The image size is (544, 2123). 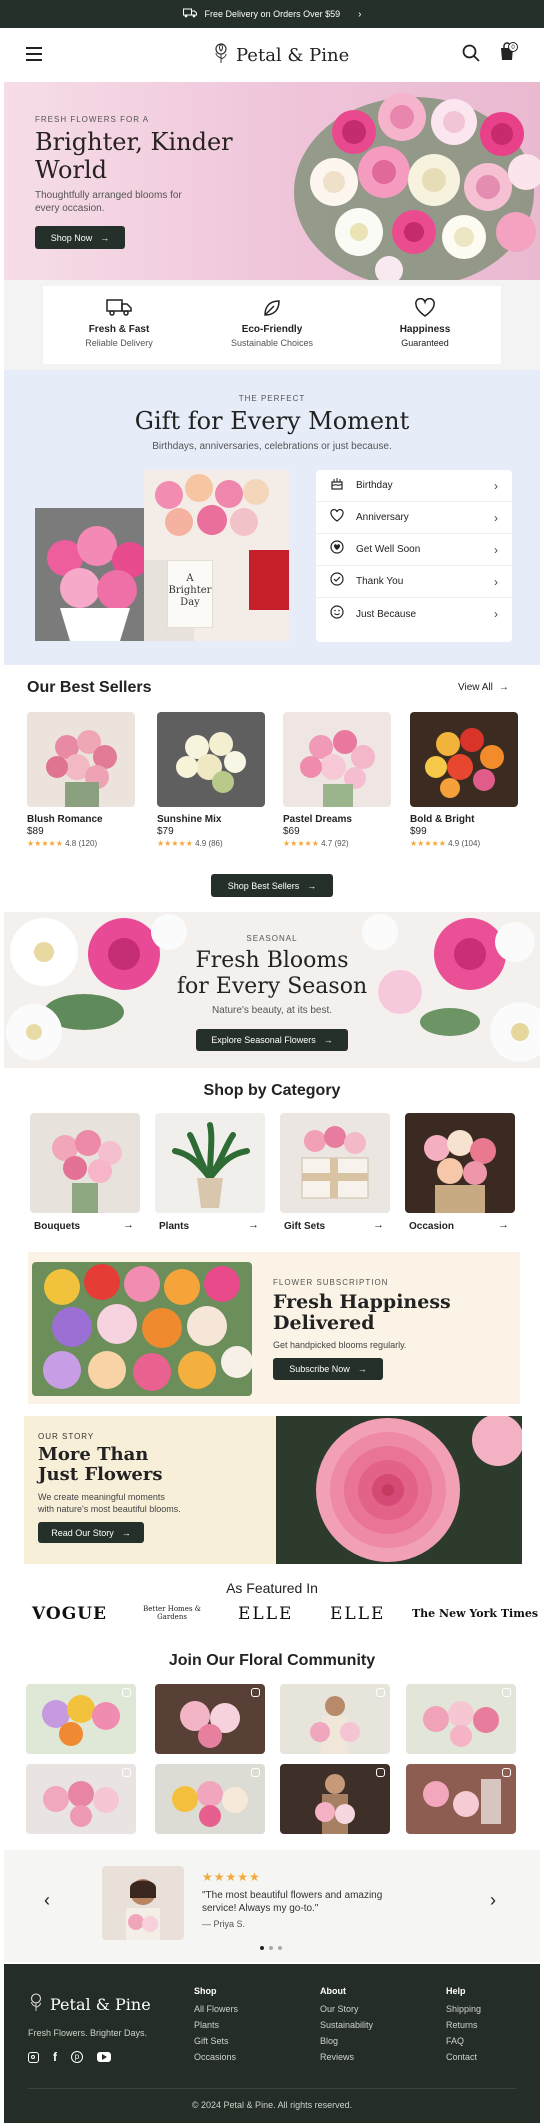 I want to click on category-card-occasion: Occasion →, so click(x=460, y=1175).